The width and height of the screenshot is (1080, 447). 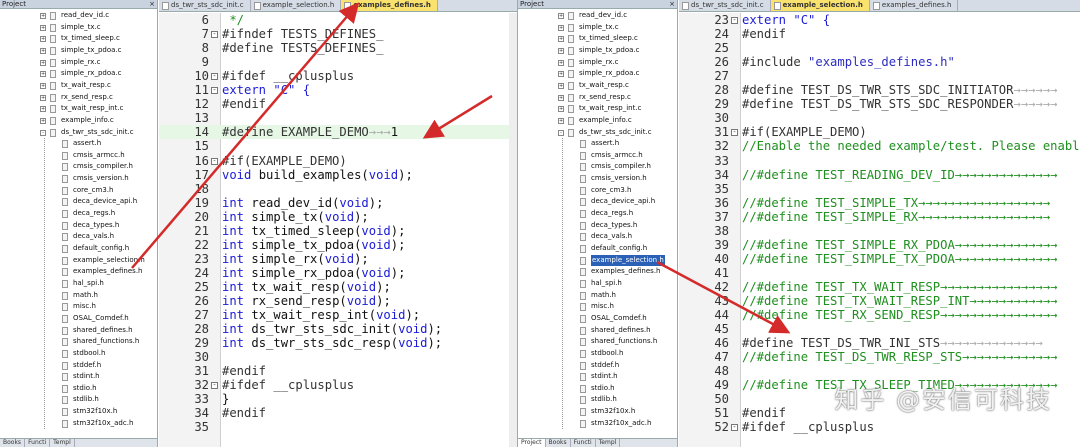 What do you see at coordinates (597, 377) in the screenshot?
I see `tree-item: stdint.h` at bounding box center [597, 377].